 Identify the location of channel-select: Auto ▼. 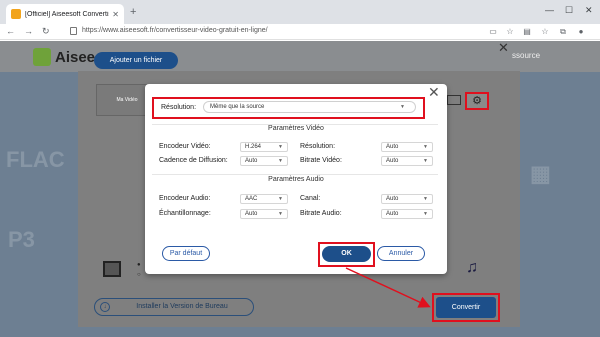
(407, 199).